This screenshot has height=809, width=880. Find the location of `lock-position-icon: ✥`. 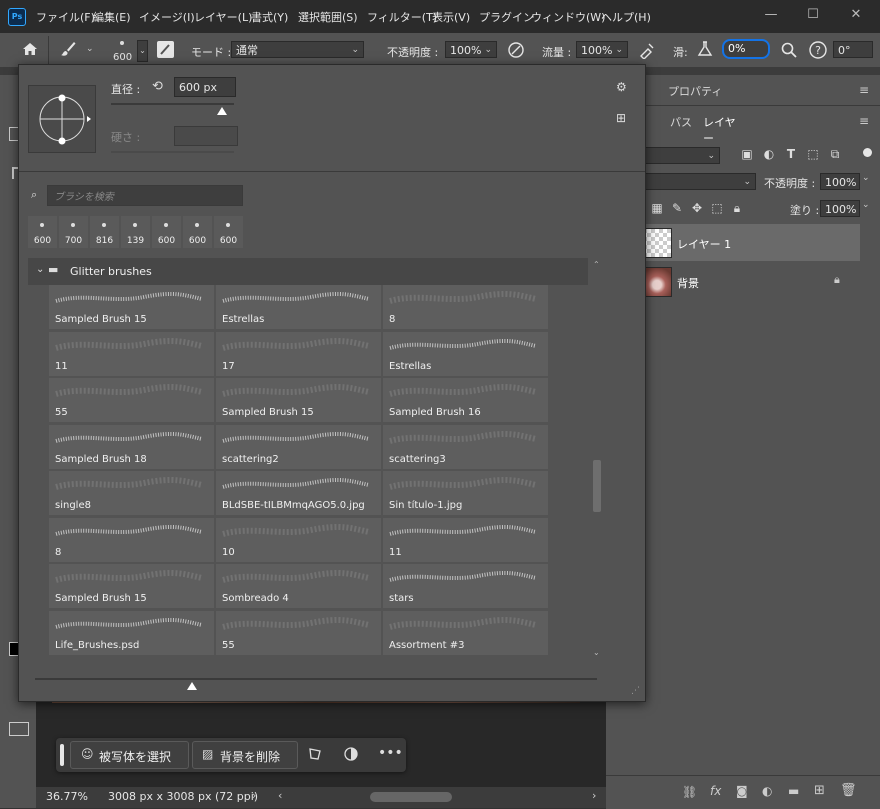

lock-position-icon: ✥ is located at coordinates (697, 208).